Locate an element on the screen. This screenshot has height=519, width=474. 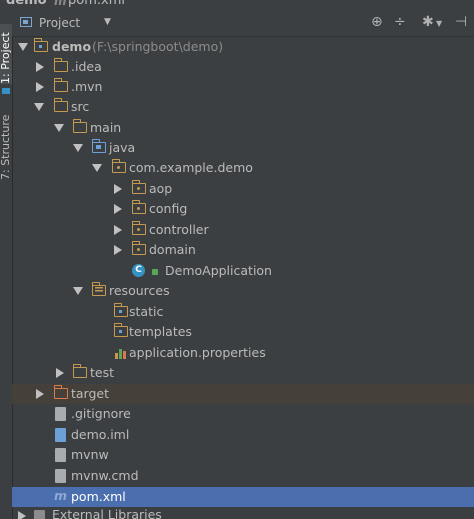
tree-label: mvnw is located at coordinates (90, 454).